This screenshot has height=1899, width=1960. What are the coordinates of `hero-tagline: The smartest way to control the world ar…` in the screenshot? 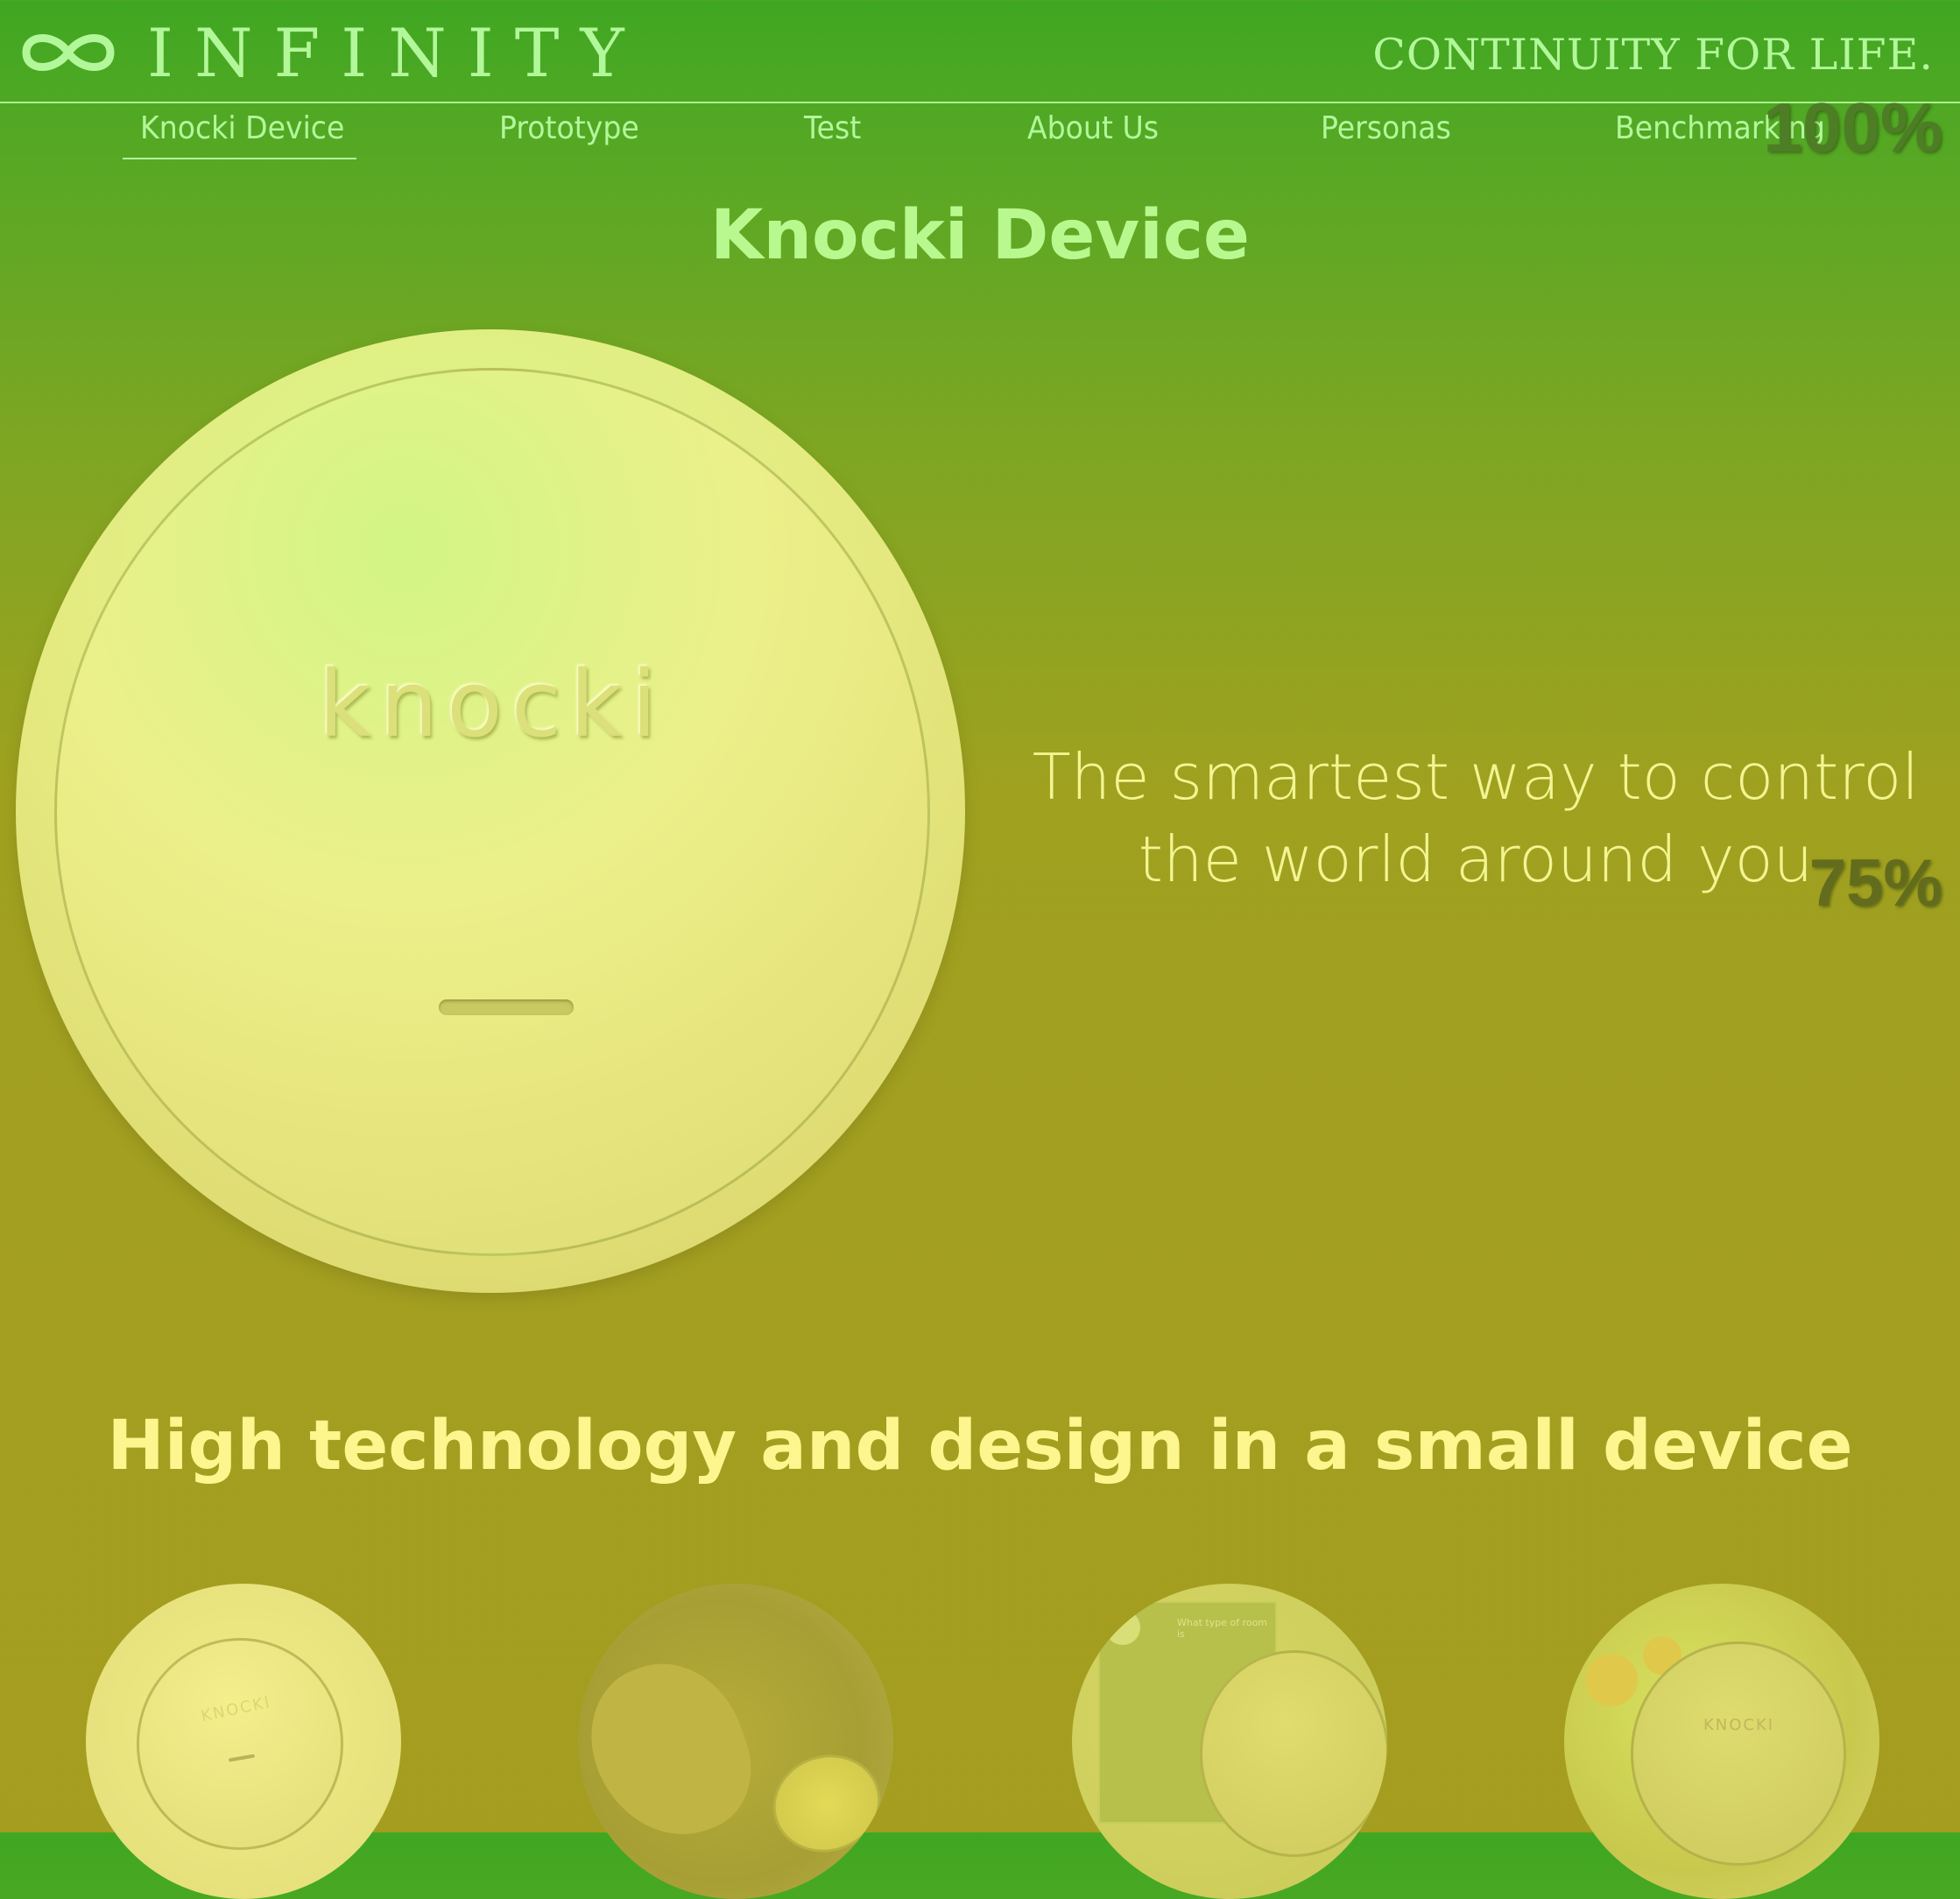 It's located at (1476, 818).